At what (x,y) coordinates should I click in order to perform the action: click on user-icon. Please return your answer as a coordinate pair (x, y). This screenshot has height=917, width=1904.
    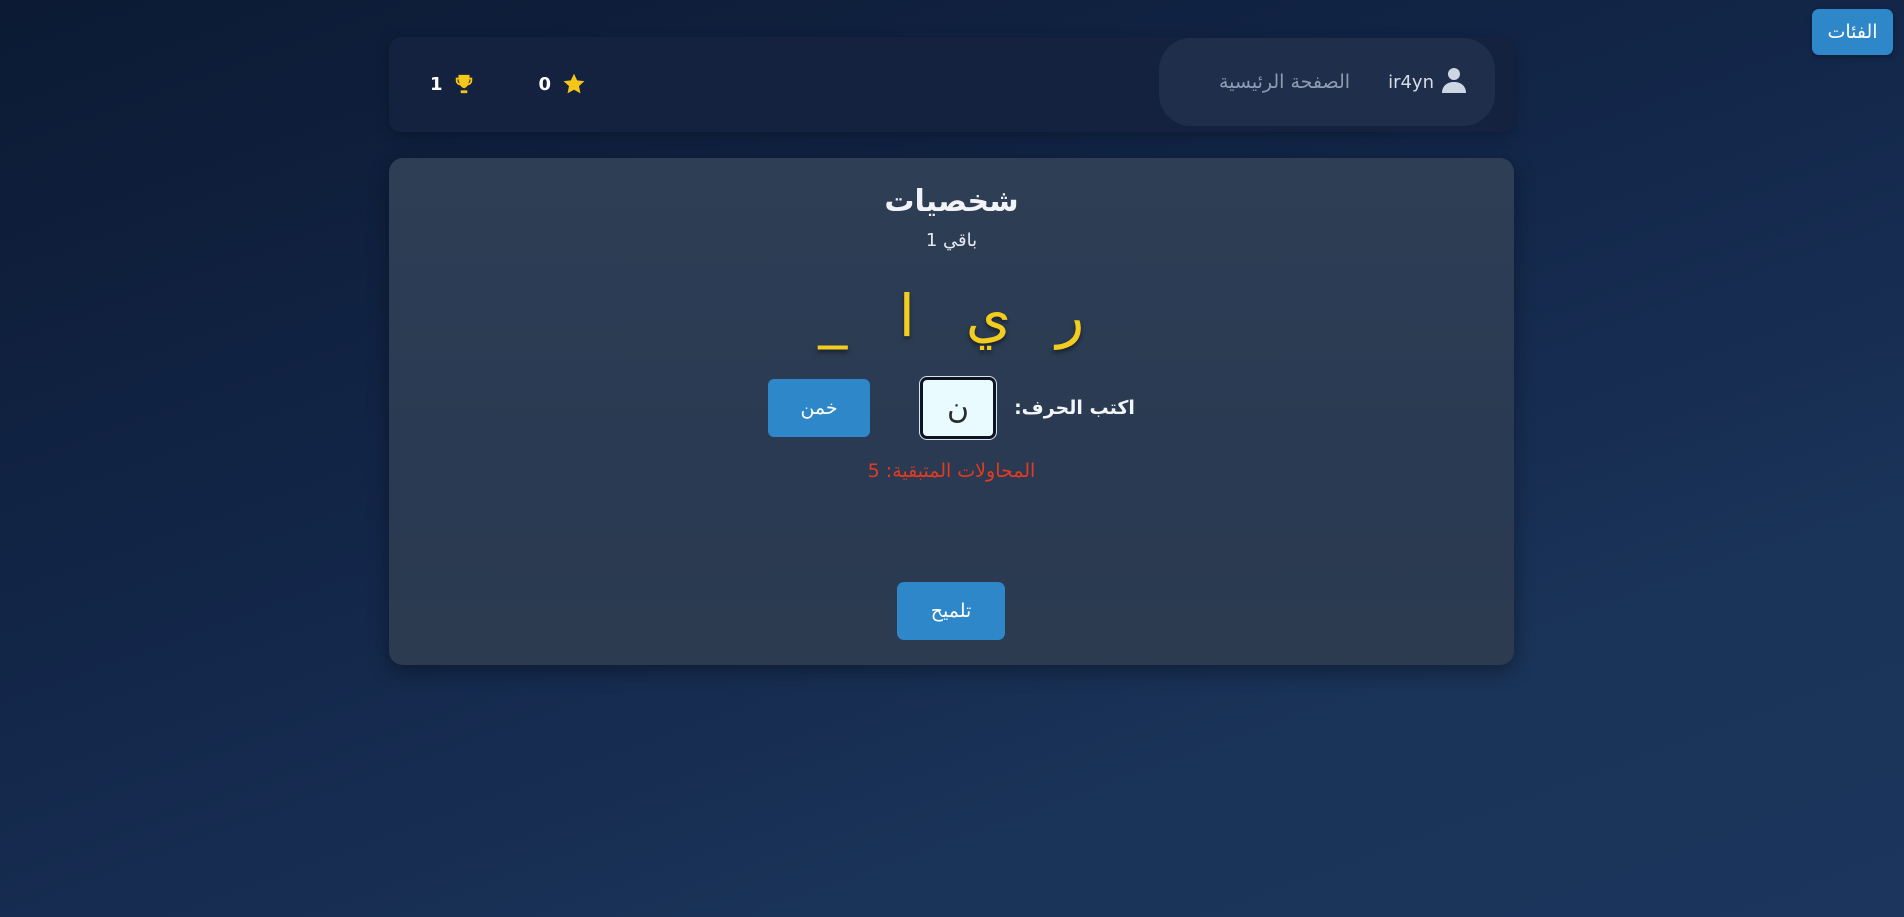
    Looking at the image, I should click on (1454, 82).